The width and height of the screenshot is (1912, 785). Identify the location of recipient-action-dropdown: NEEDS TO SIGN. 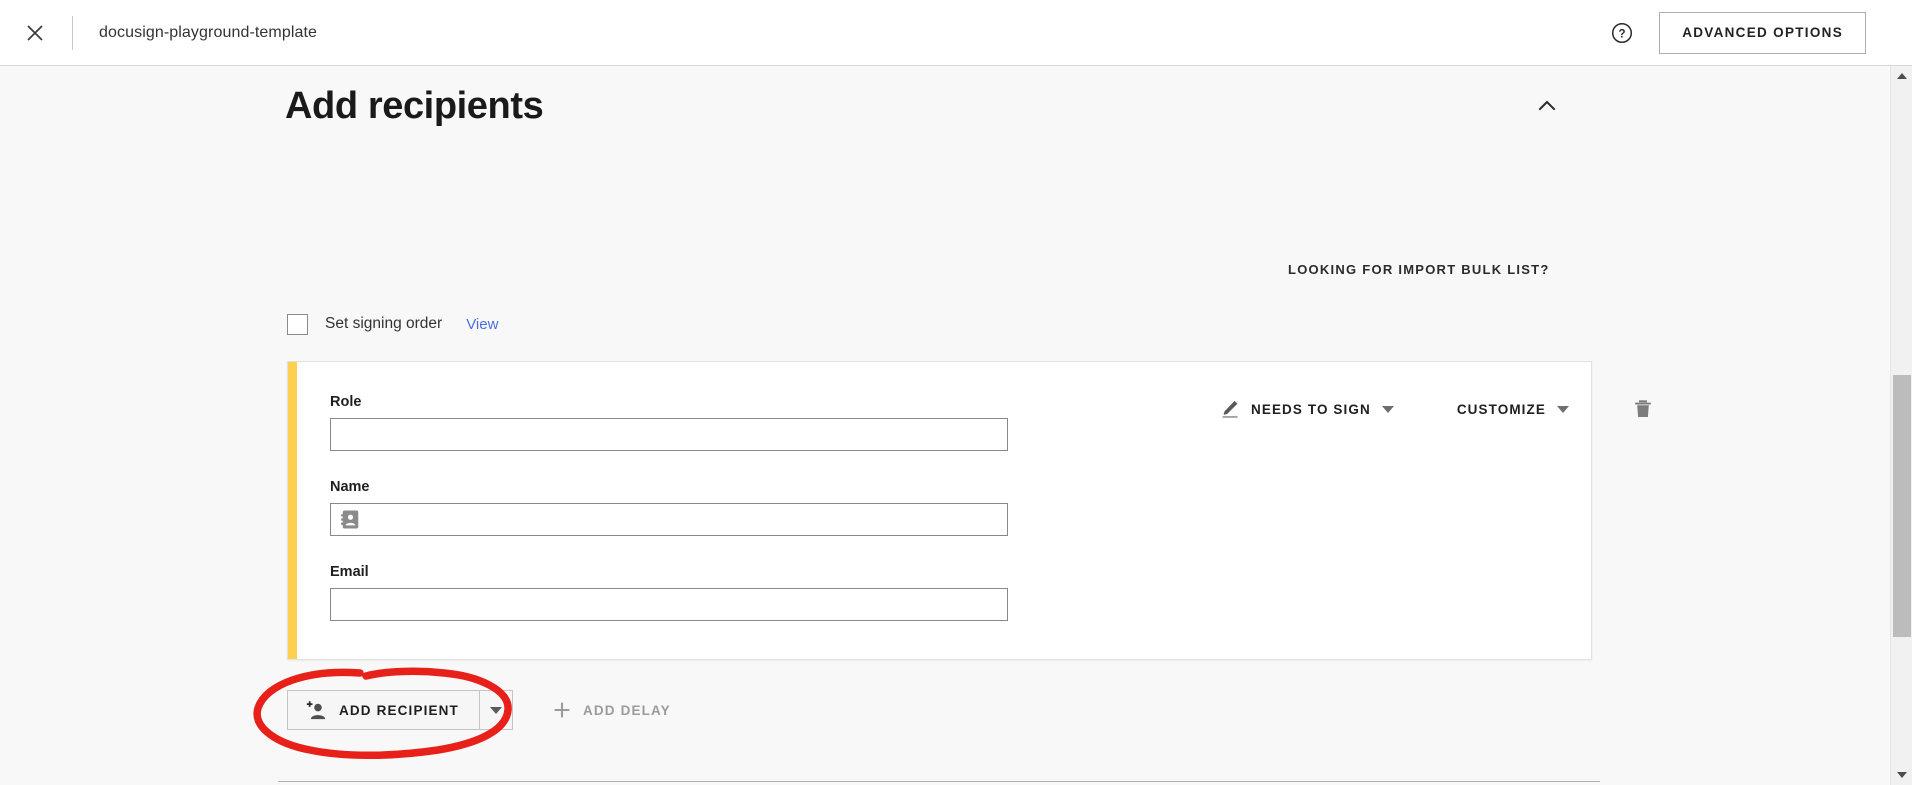
(1307, 409).